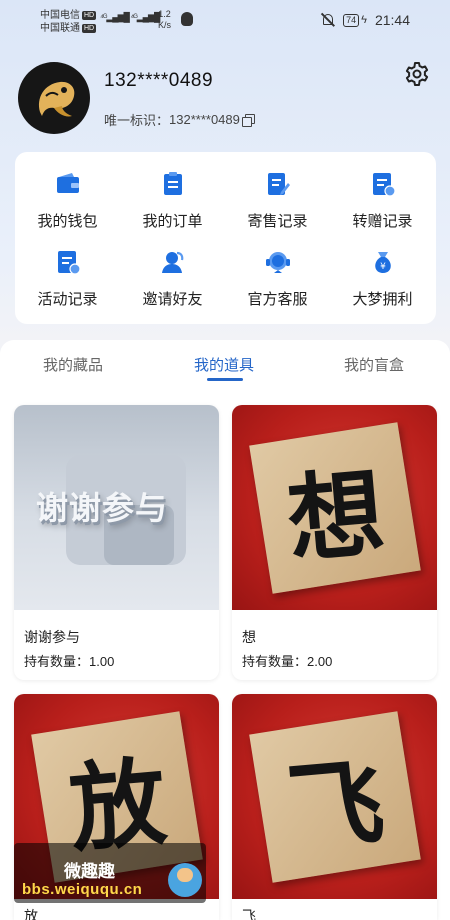  Describe the element at coordinates (382, 221) in the screenshot. I see `menu-label: 转赠记录` at that location.